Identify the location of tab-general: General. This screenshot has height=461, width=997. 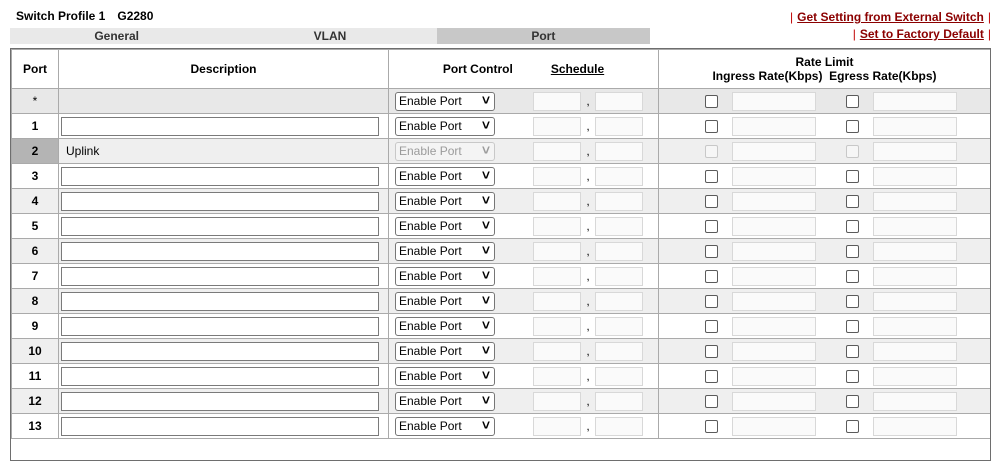
(117, 36).